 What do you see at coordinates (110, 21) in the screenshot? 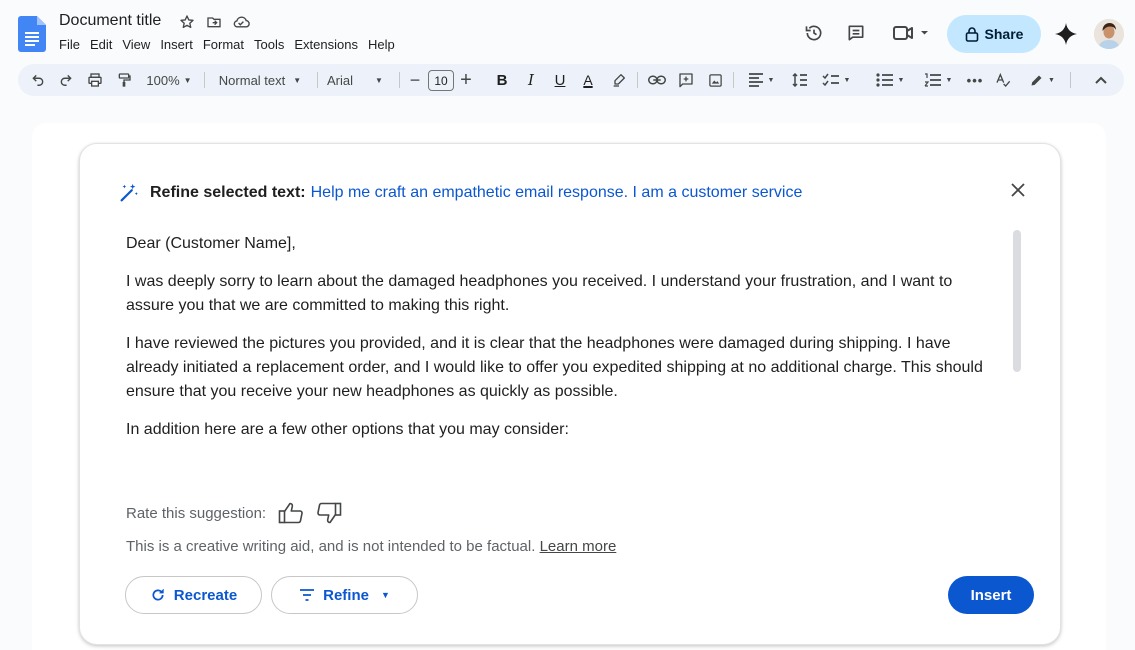
I see `document-title: Document title` at bounding box center [110, 21].